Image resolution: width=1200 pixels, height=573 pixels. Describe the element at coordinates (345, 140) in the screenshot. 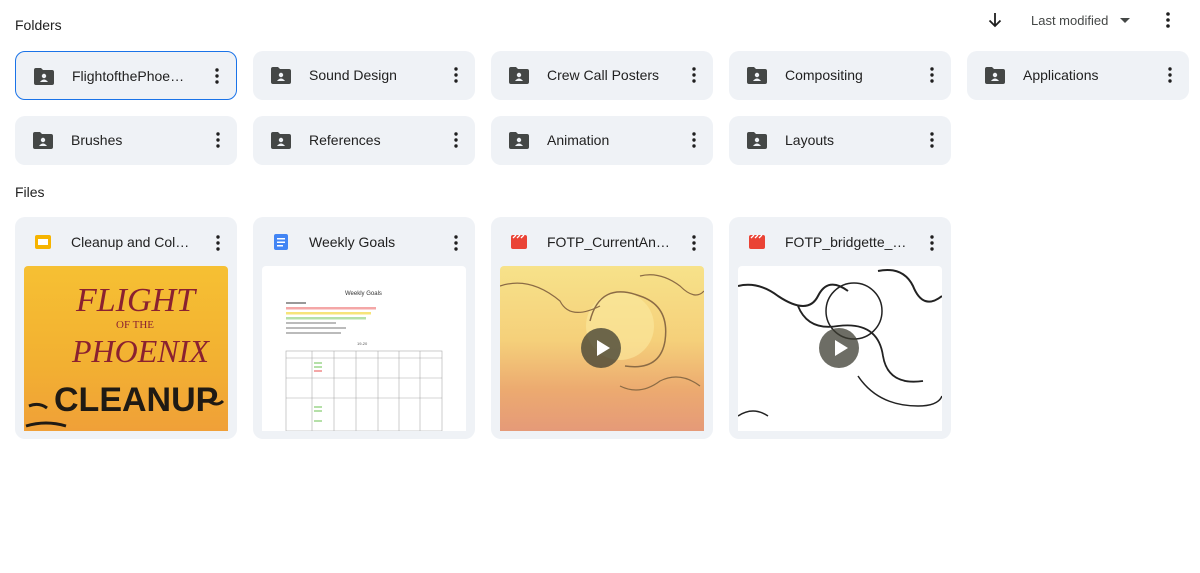

I see `folder-name: References` at that location.